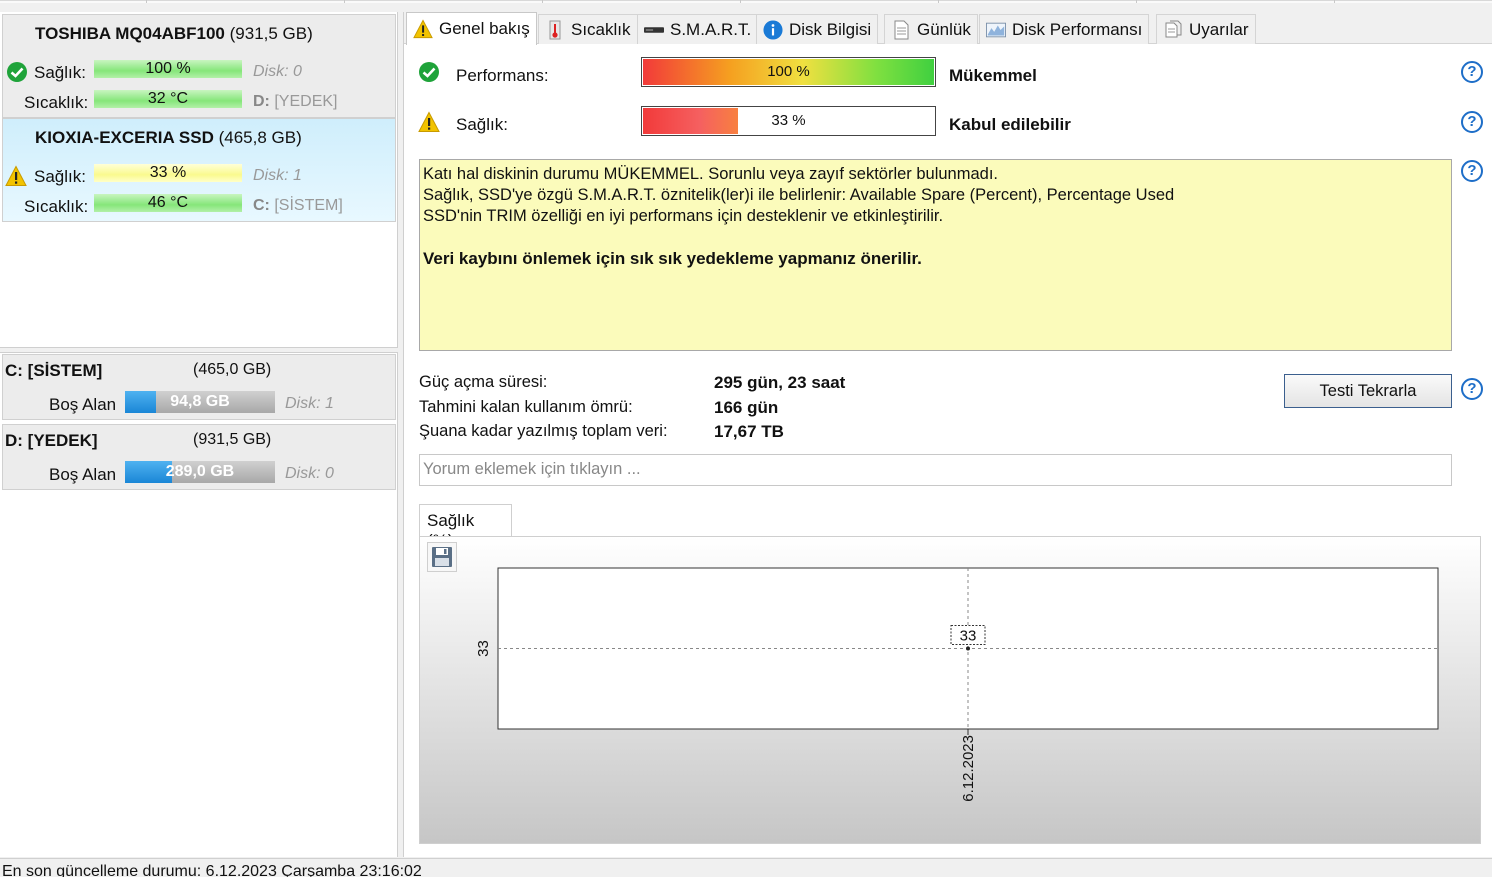 The image size is (1492, 877). I want to click on tab-label: Uyarılar, so click(1219, 29).